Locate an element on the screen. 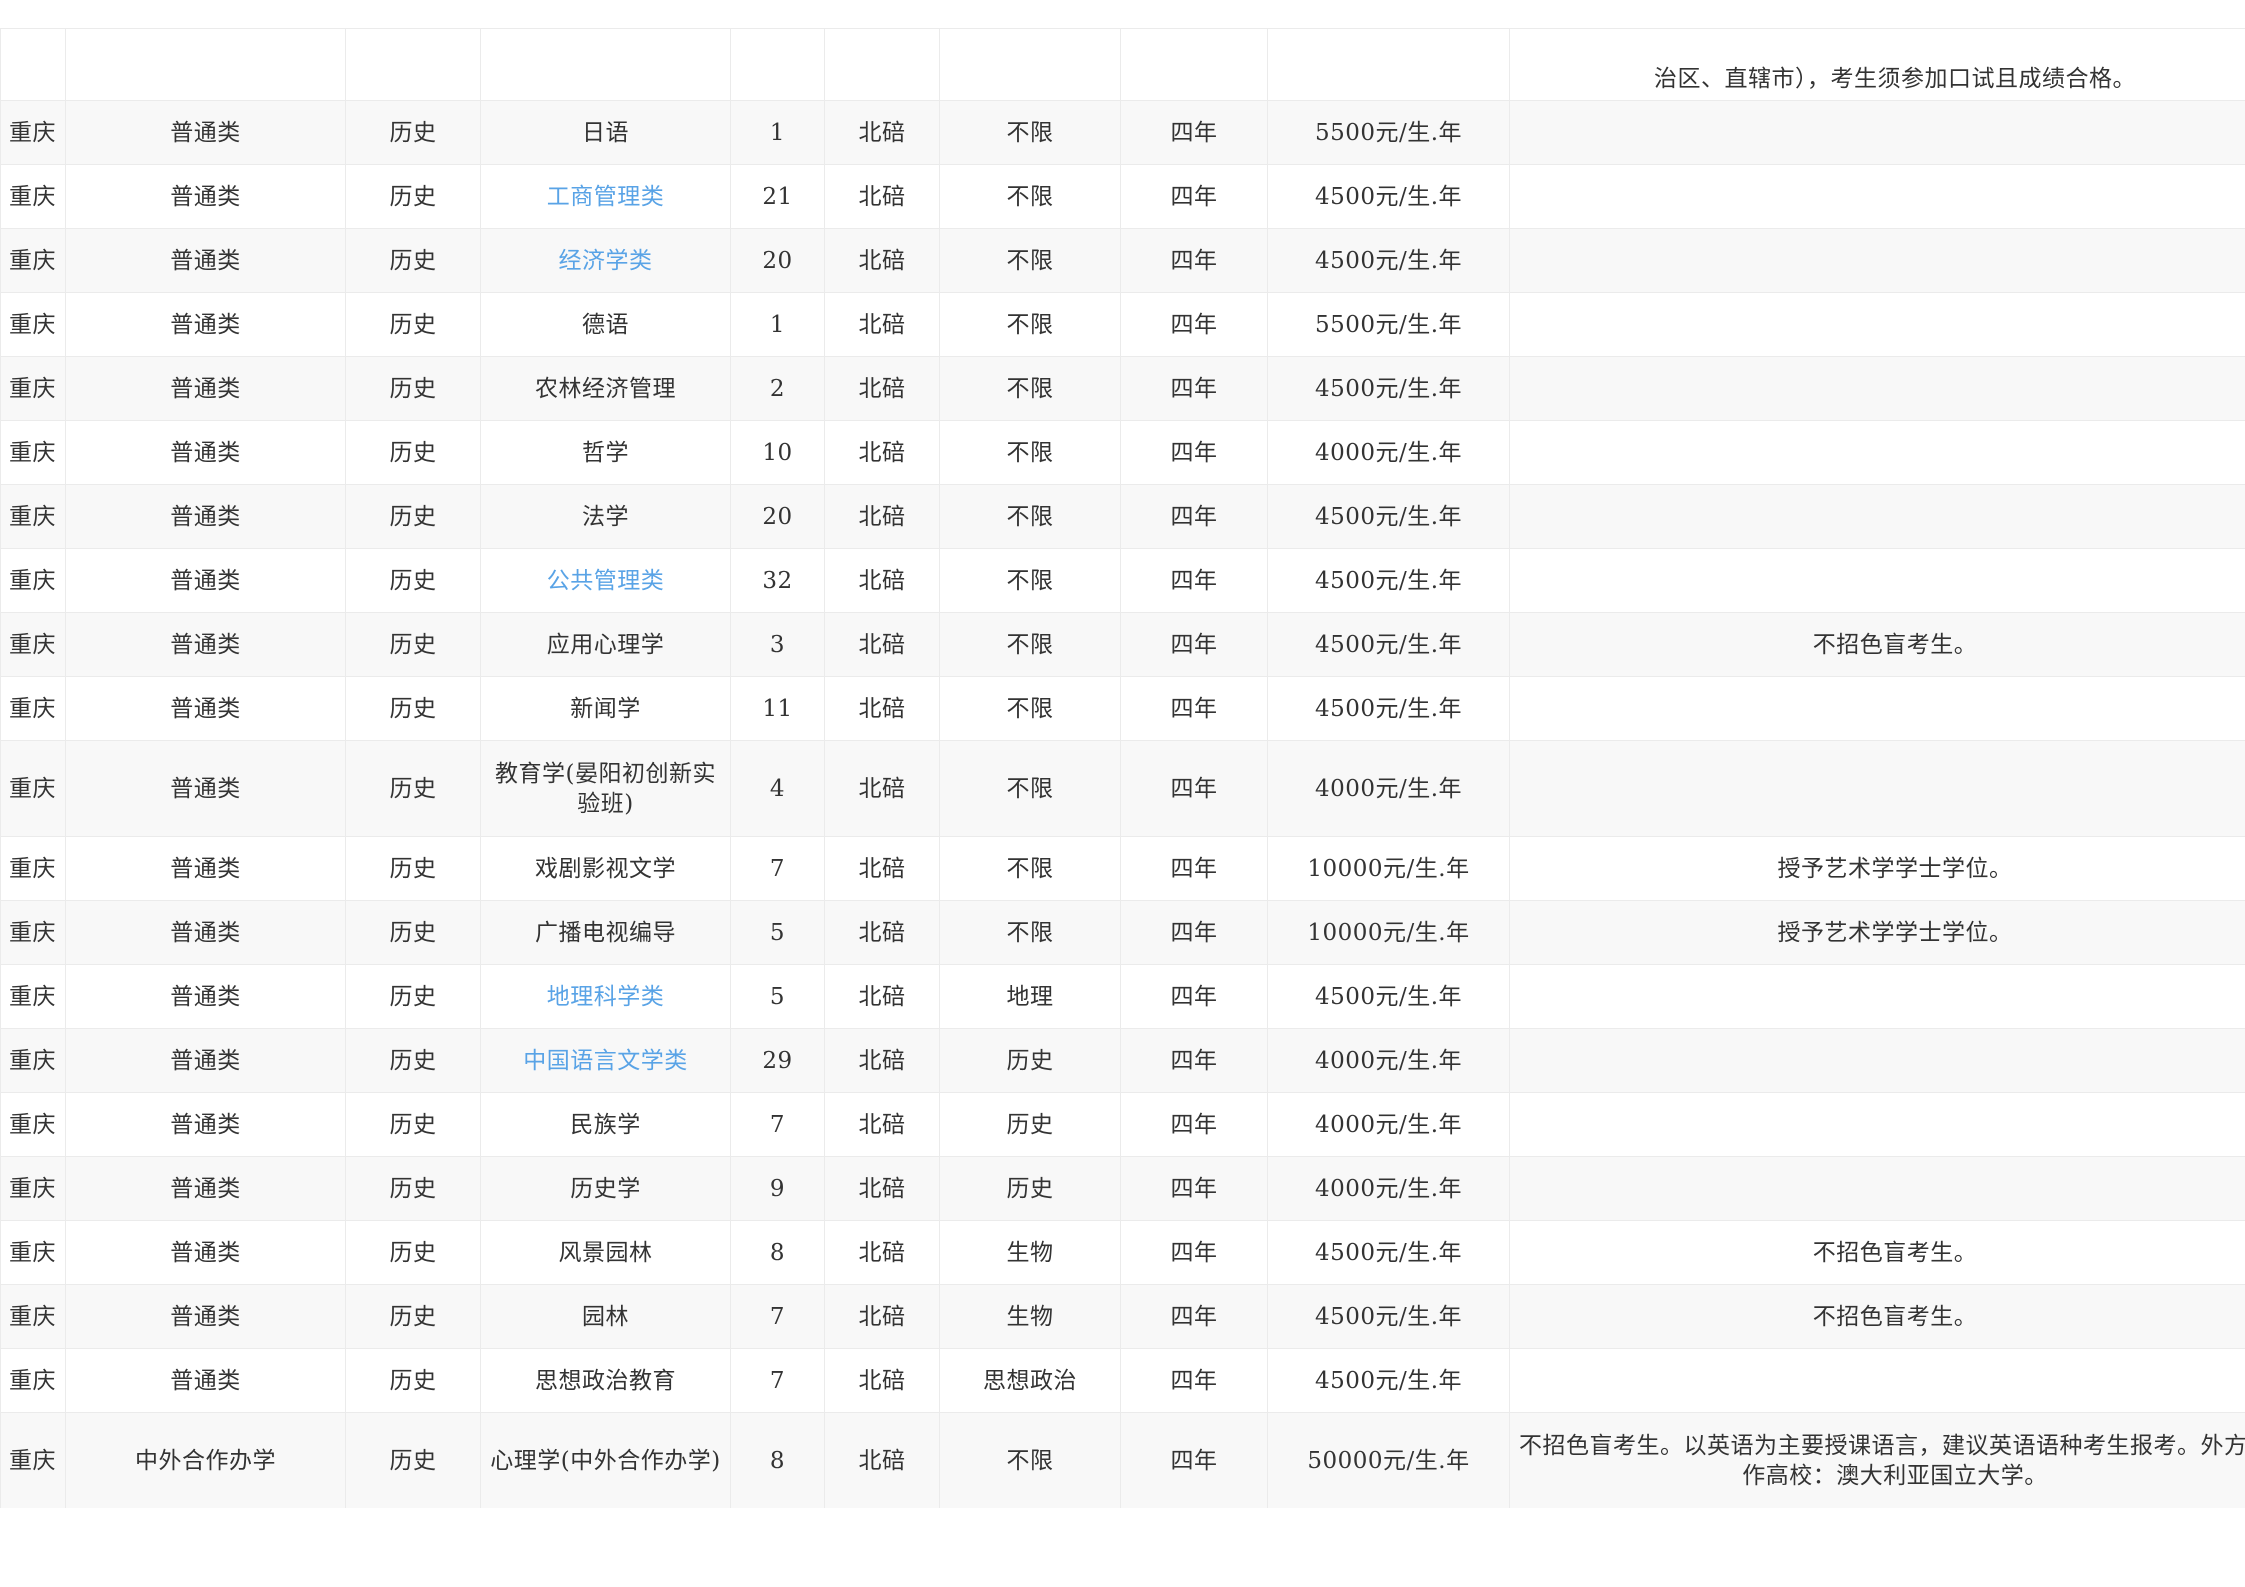 The width and height of the screenshot is (2245, 1587). cell-major: 农林经济管理 is located at coordinates (605, 388).